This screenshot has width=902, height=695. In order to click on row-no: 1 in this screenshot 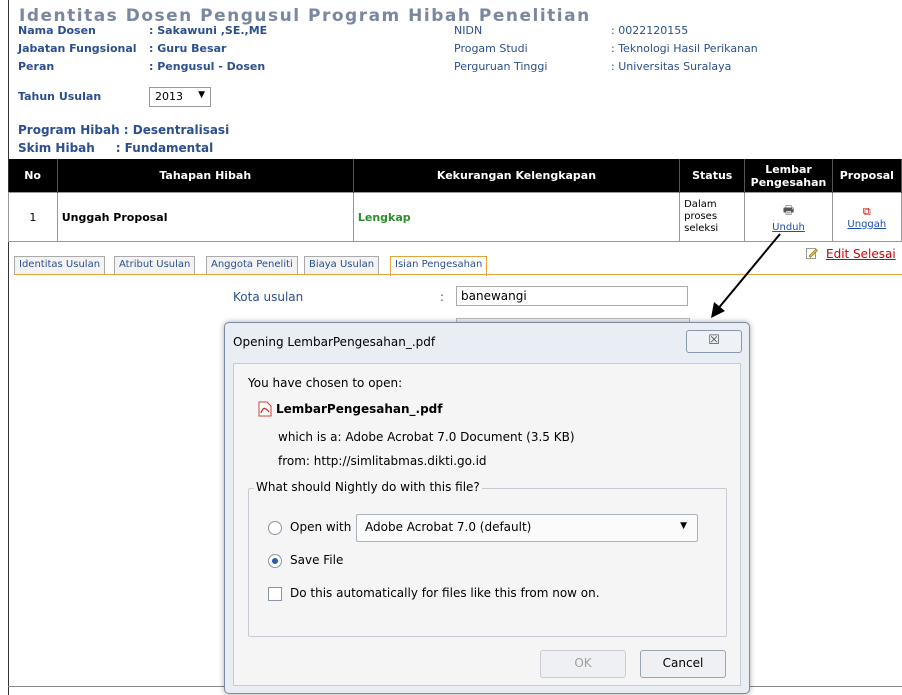, I will do `click(33, 217)`.